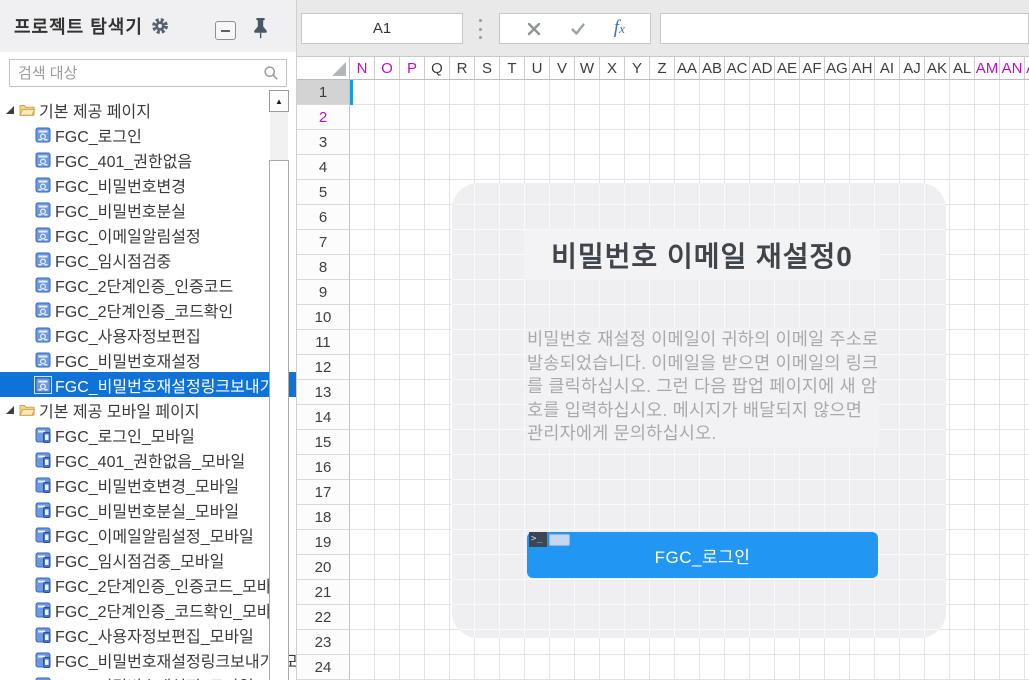  Describe the element at coordinates (812, 68) in the screenshot. I see `column-header-AF: AF` at that location.